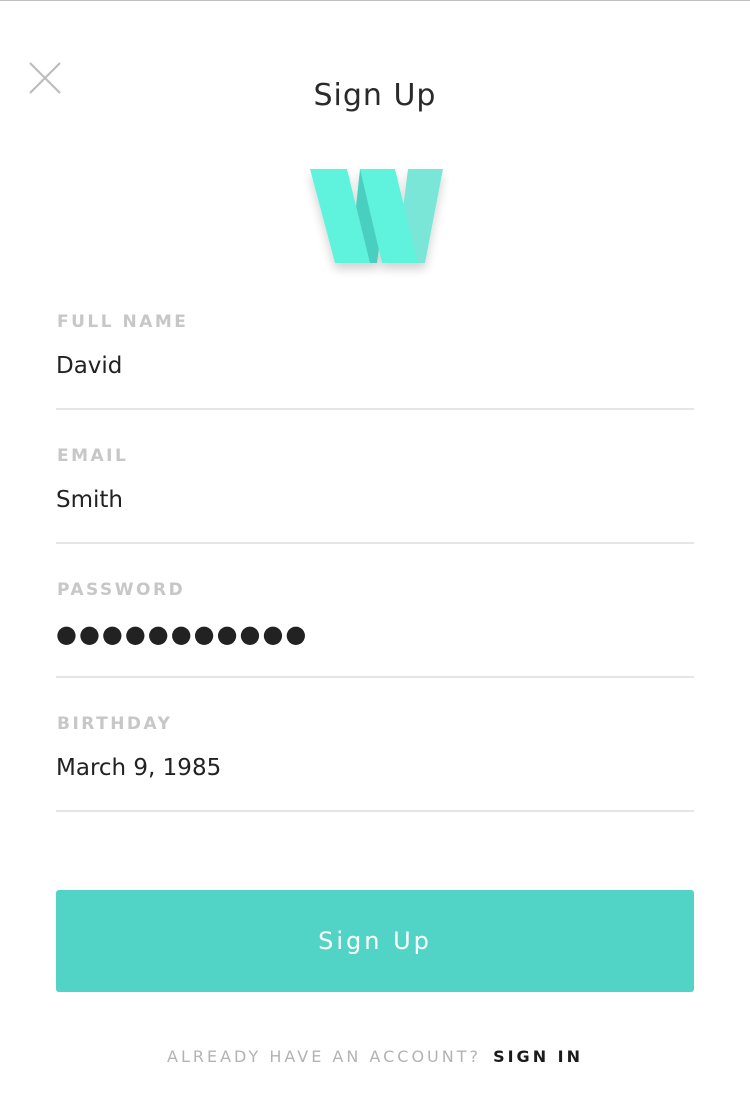  I want to click on password-field: PASSWORD, so click(375, 629).